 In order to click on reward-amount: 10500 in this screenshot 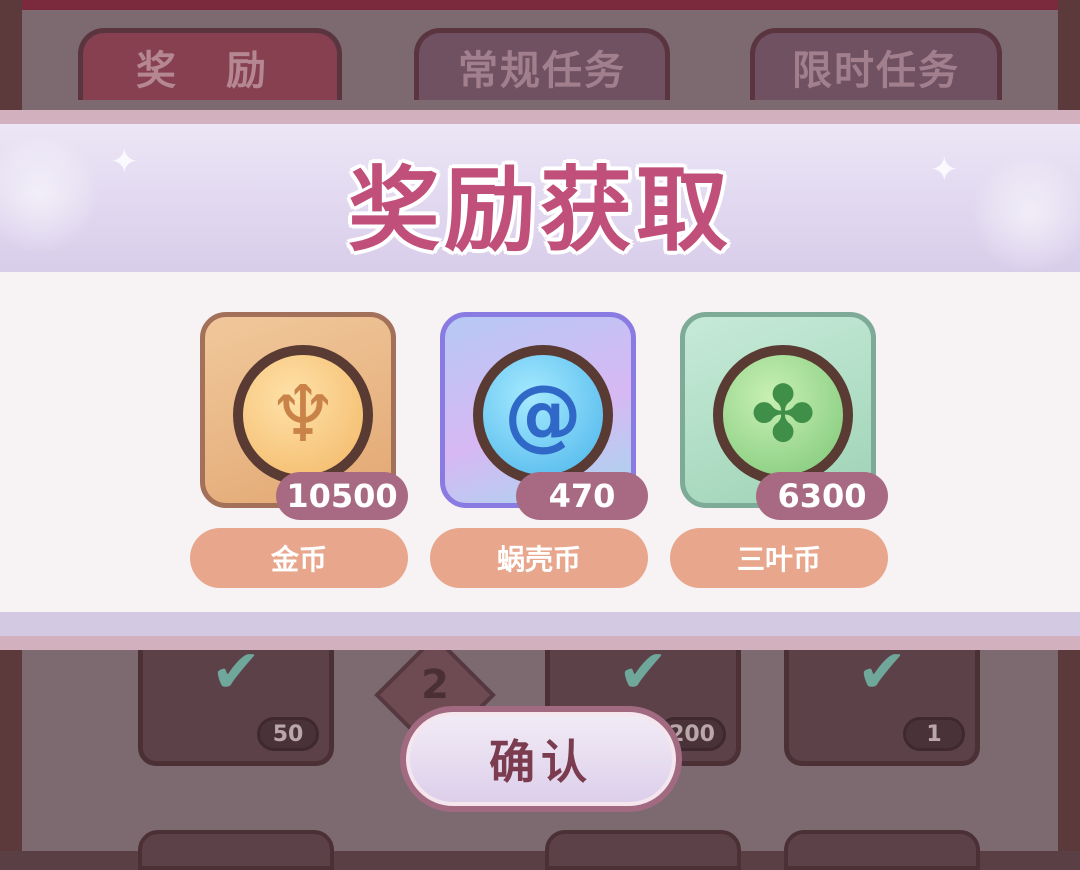, I will do `click(342, 496)`.